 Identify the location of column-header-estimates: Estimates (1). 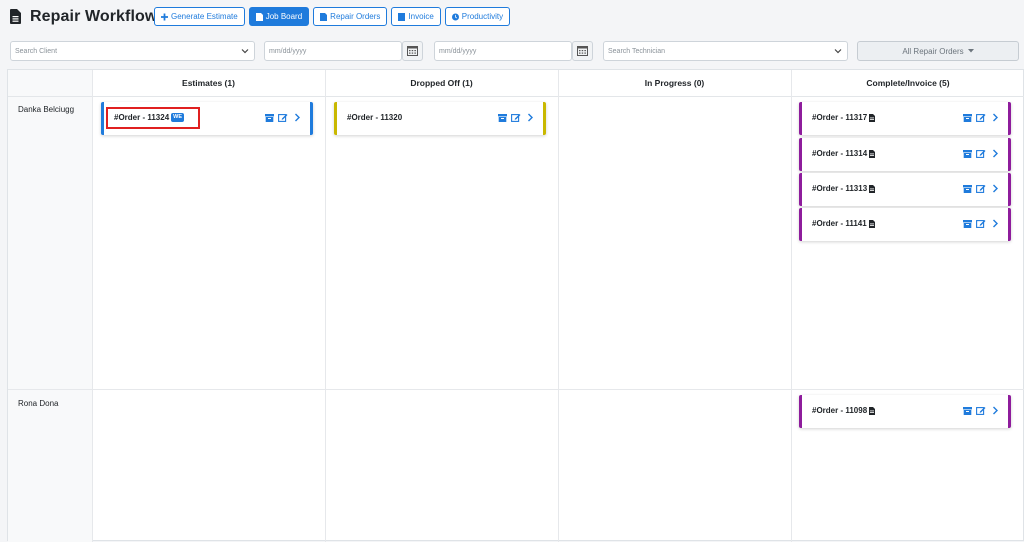
(208, 83).